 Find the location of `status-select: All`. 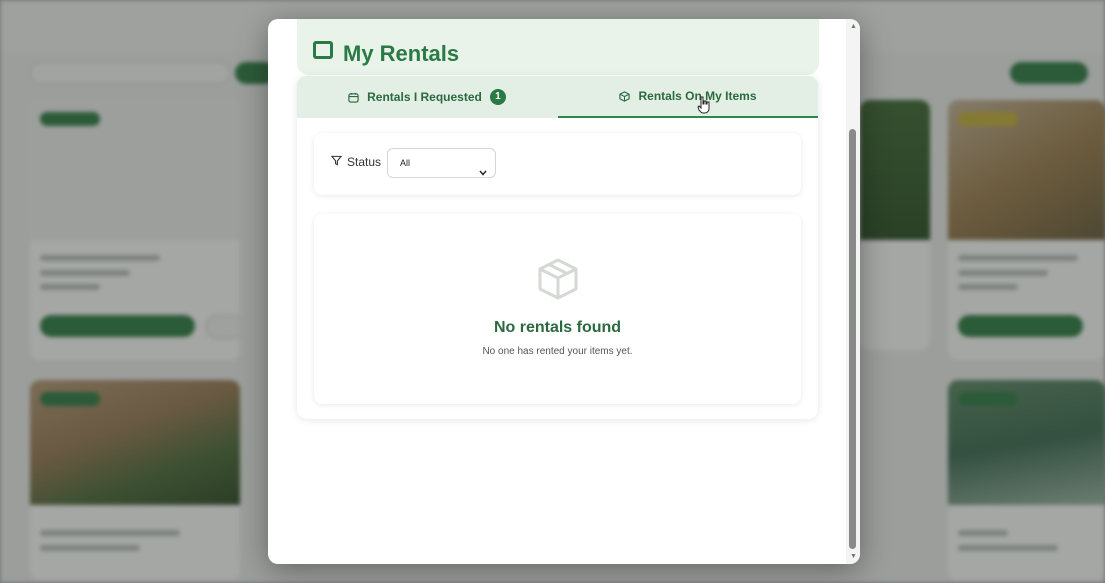

status-select: All is located at coordinates (441, 163).